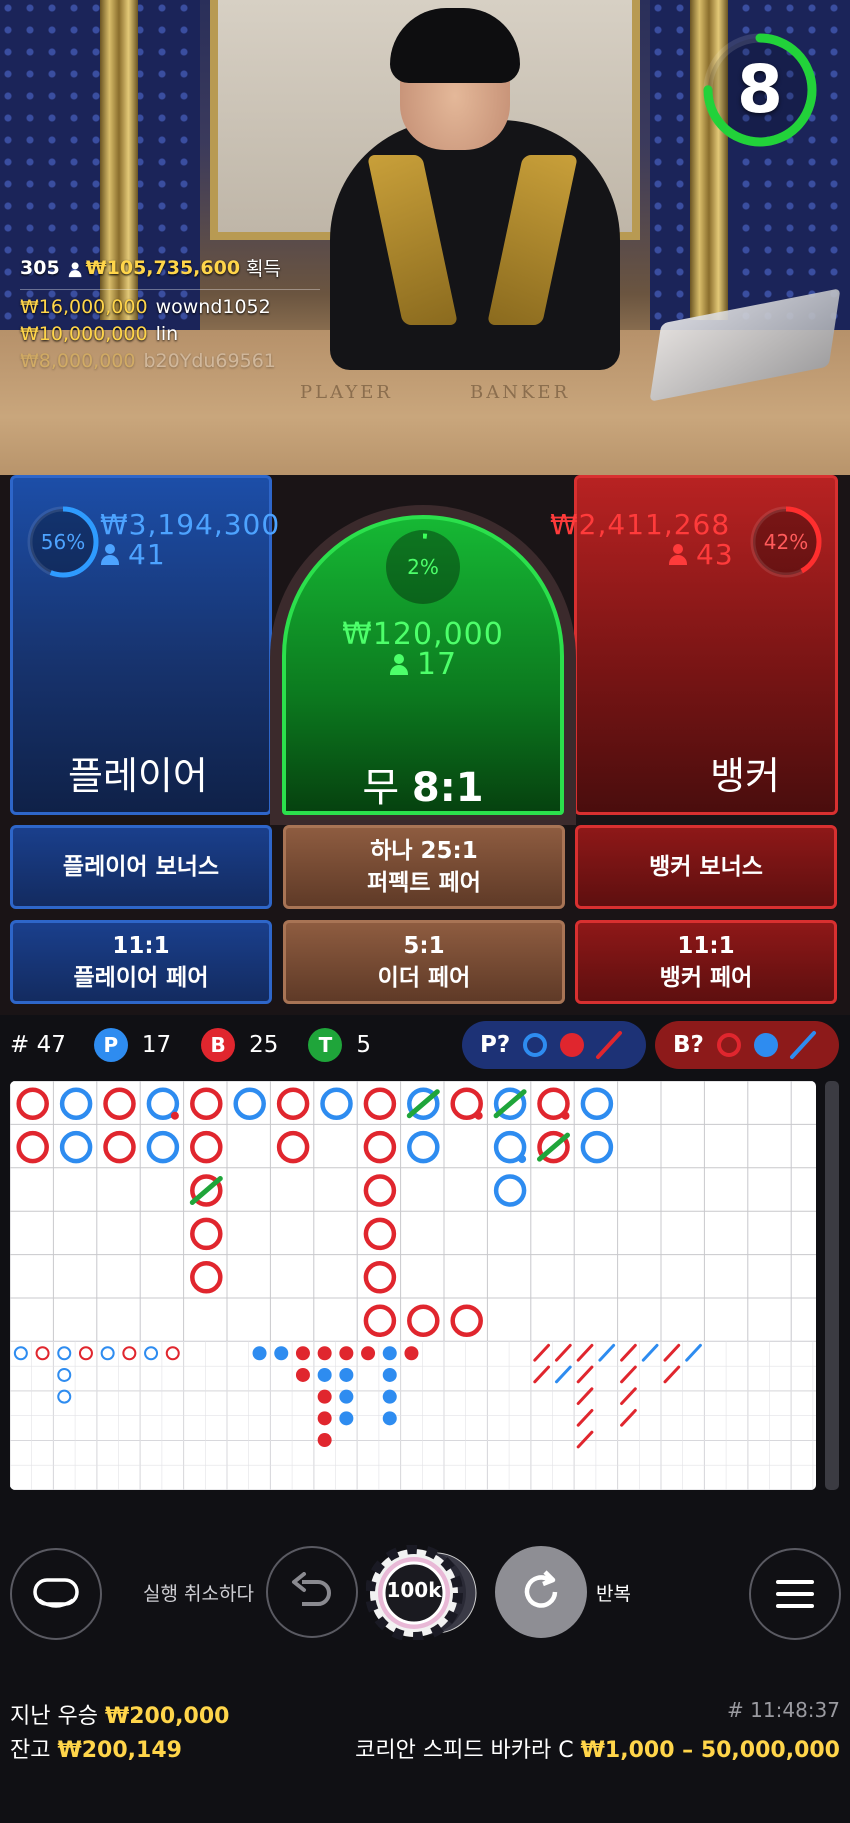  What do you see at coordinates (832, 1285) in the screenshot?
I see `roadmap-scrollbar` at bounding box center [832, 1285].